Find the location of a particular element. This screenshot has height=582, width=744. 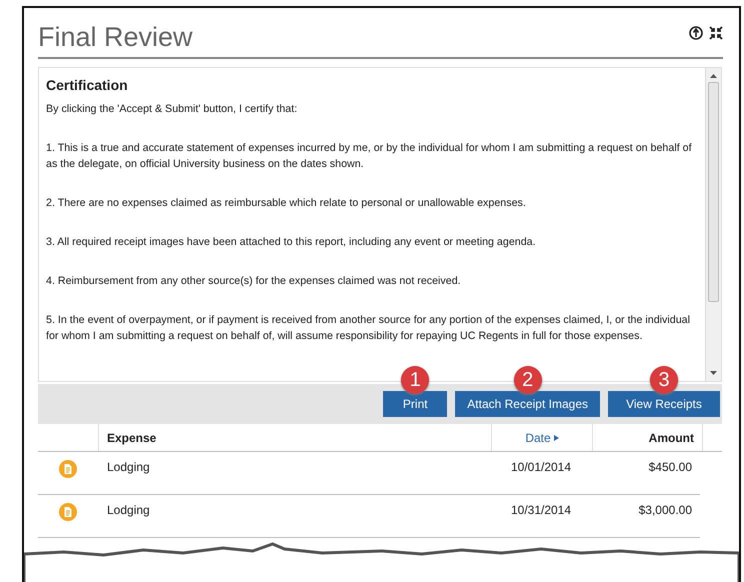

certification-paragraph: 5. In the event of overpayment, or if payment is received from another source for any portion of the expenses claimed, I, or the individual for whom I am submitting a request on behalf of, will assume responsibility for repaying UC Regents in full for those expenses. is located at coordinates (368, 328).